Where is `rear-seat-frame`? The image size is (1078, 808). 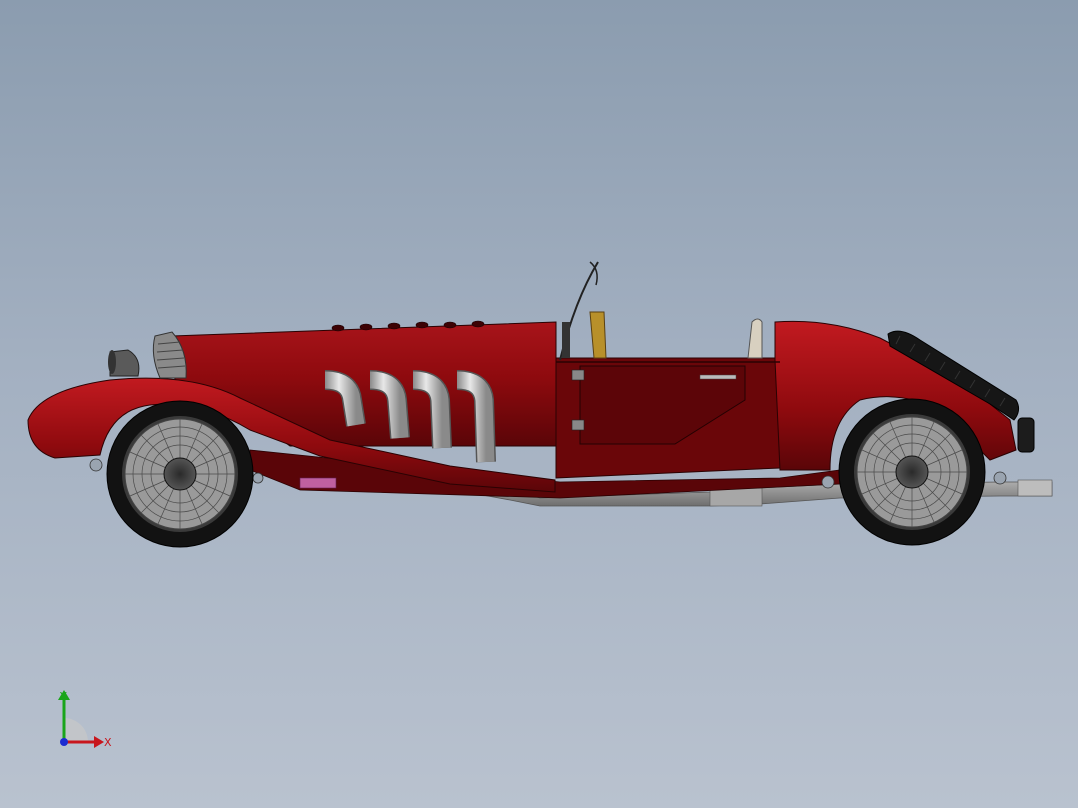 rear-seat-frame is located at coordinates (755, 338).